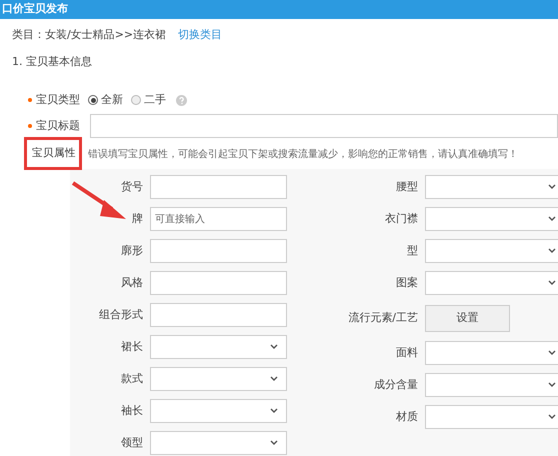 Image resolution: width=558 pixels, height=456 pixels. Describe the element at coordinates (132, 378) in the screenshot. I see `field-label: 款式` at that location.